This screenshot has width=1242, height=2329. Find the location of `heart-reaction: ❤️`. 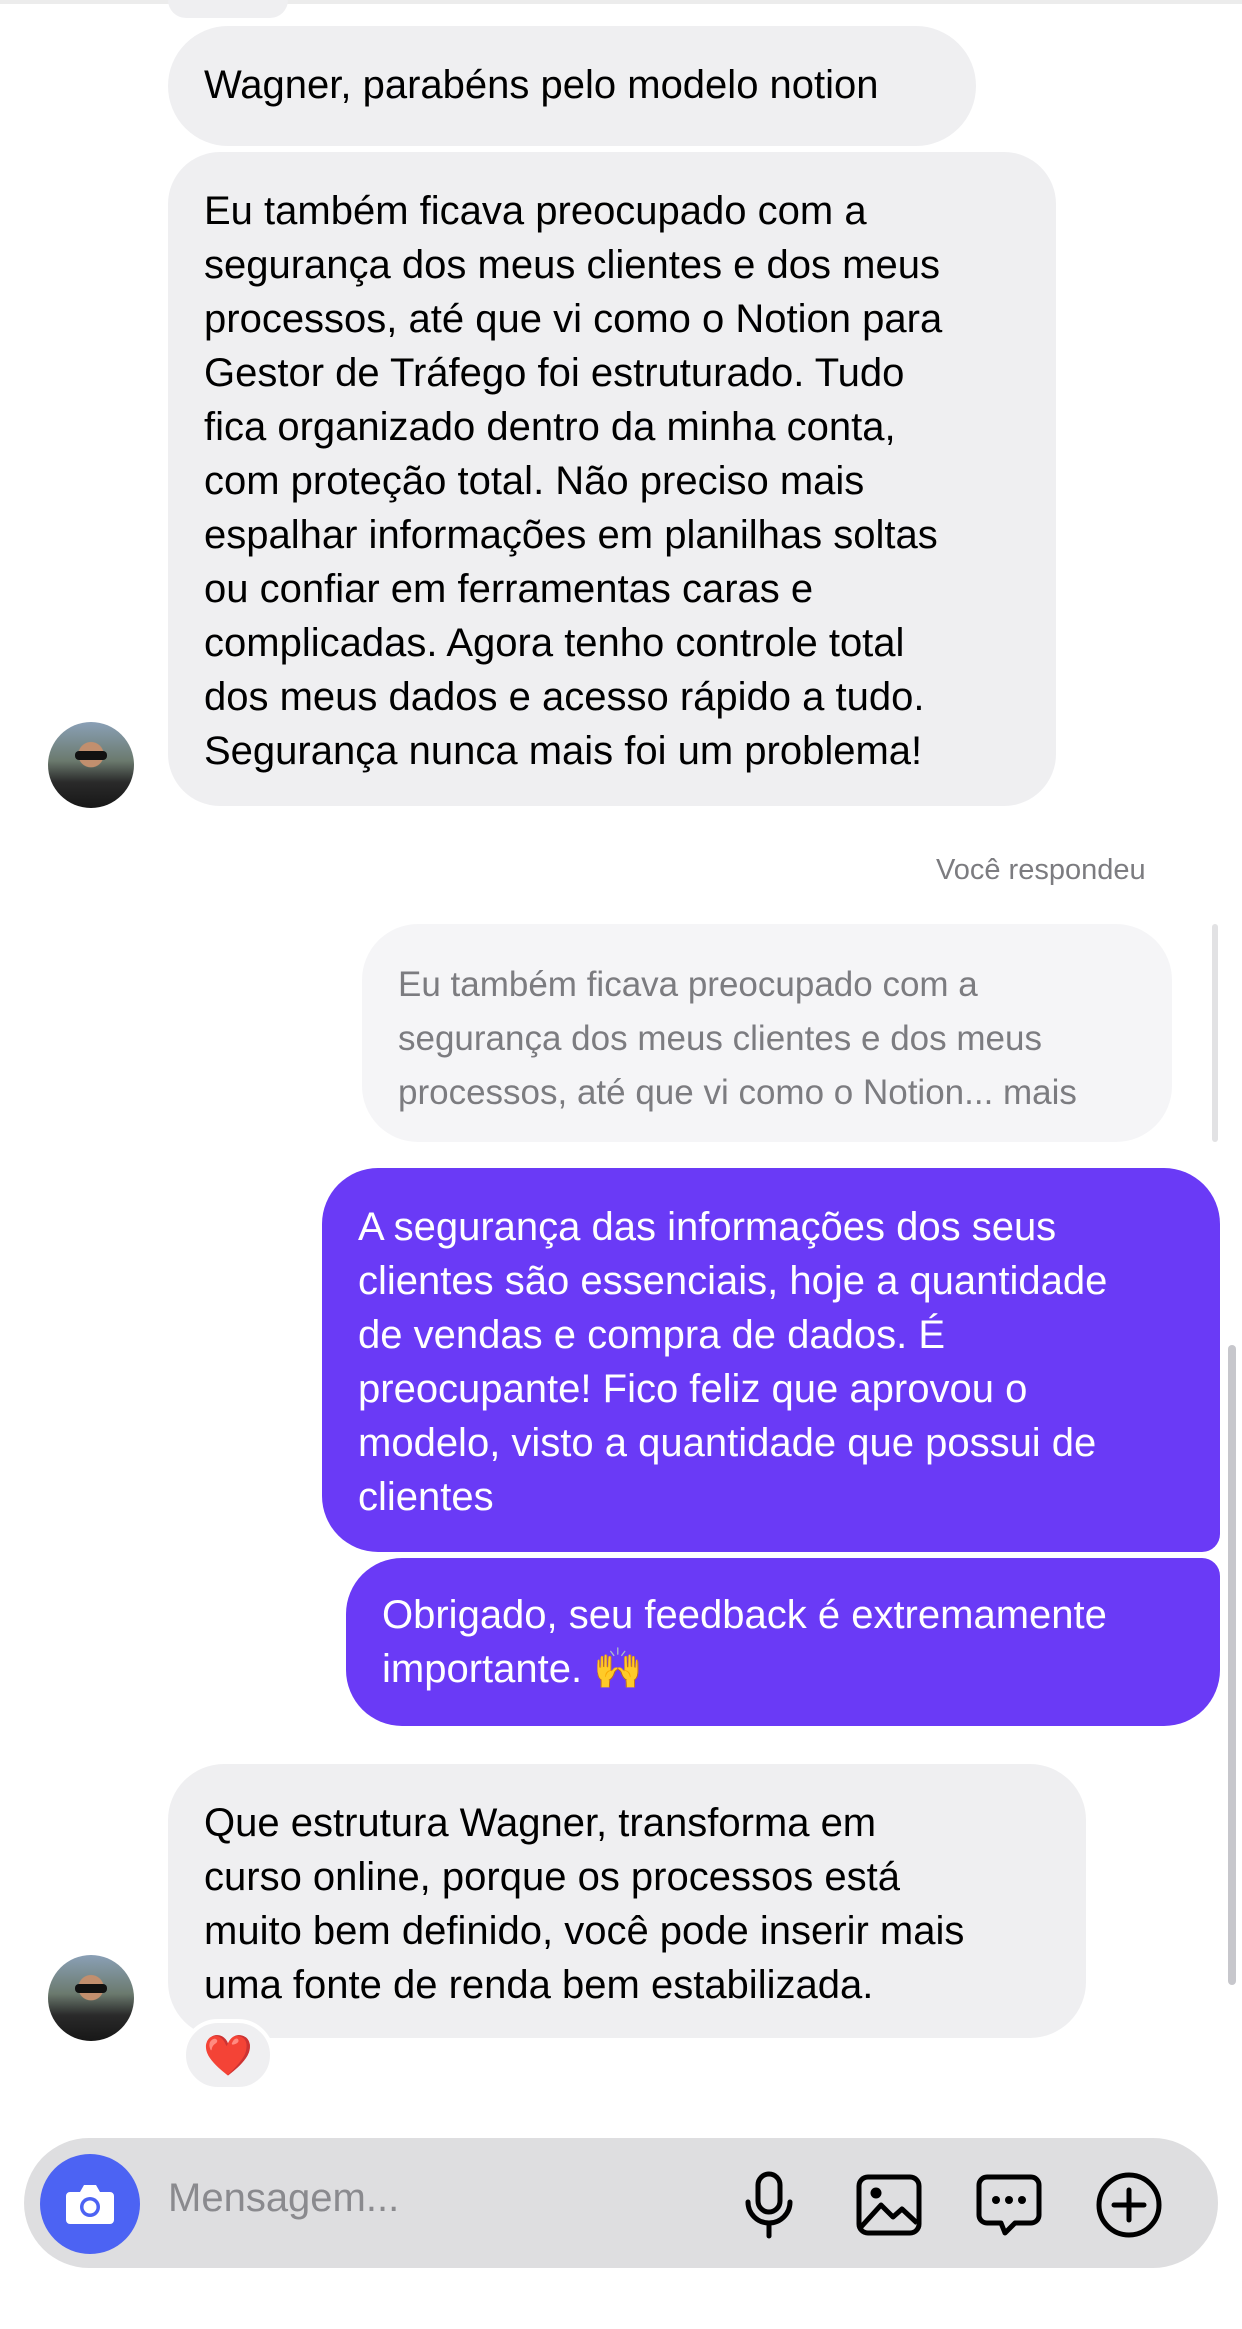

heart-reaction: ❤️ is located at coordinates (228, 2055).